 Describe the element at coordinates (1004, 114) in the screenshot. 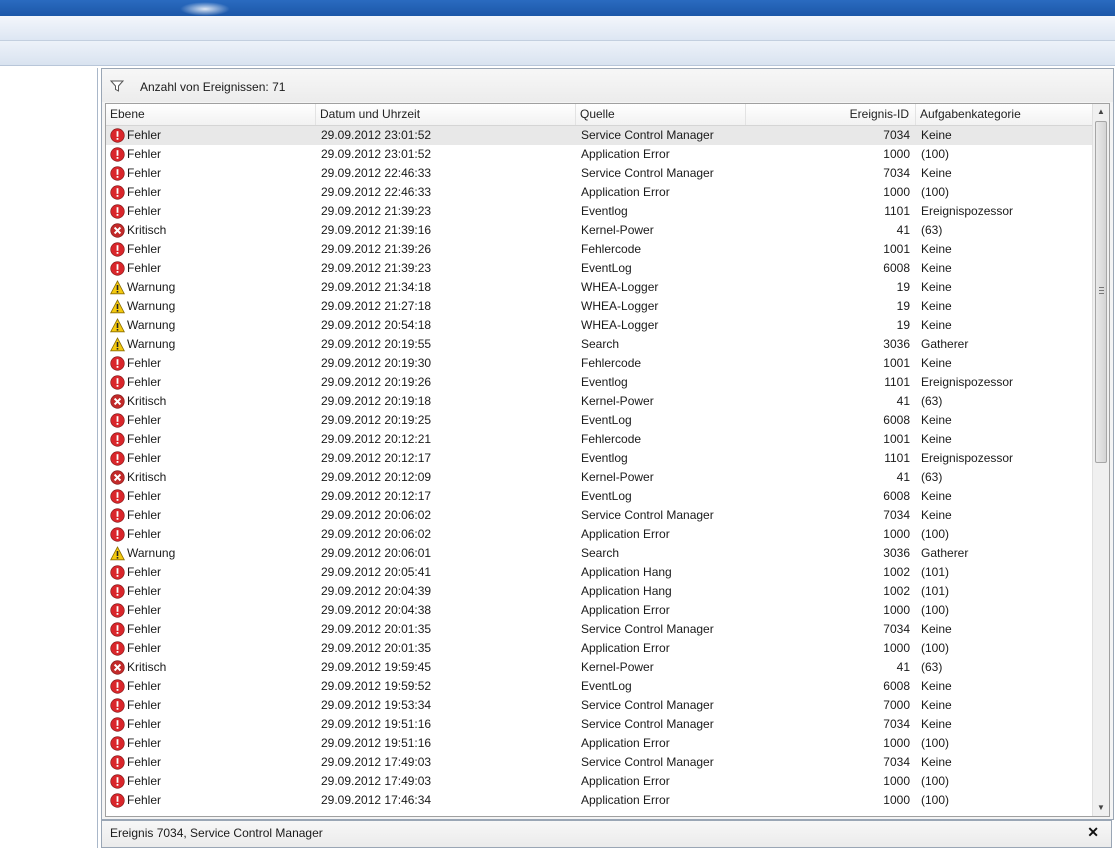

I see `column-header-task-category: Aufgabenkategorie` at that location.